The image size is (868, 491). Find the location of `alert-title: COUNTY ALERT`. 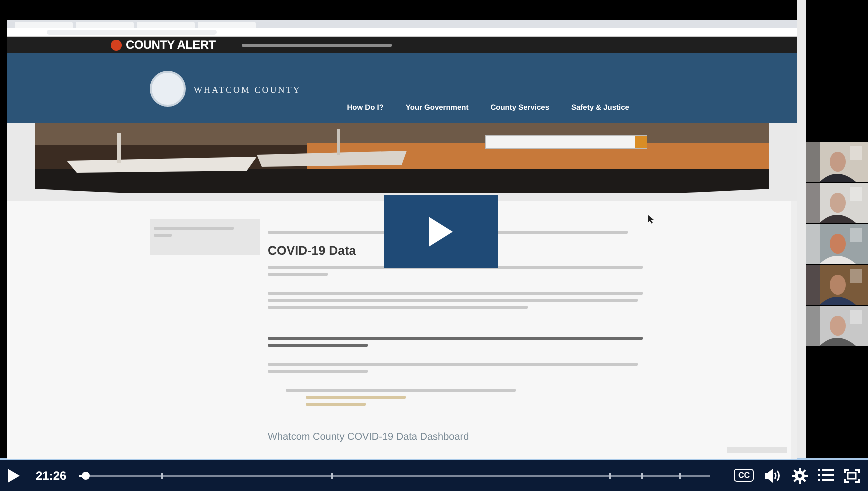

alert-title: COUNTY ALERT is located at coordinates (171, 45).